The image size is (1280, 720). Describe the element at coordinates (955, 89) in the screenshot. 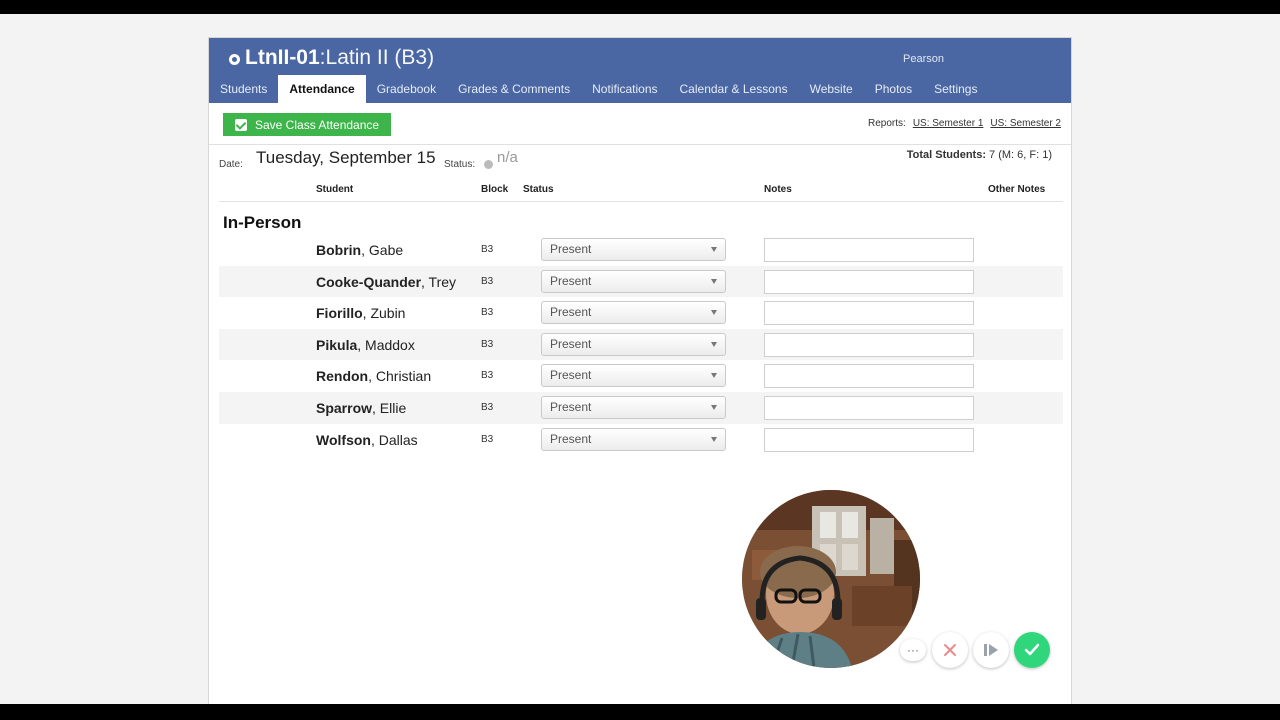

I see `tab-settings: Settings` at that location.